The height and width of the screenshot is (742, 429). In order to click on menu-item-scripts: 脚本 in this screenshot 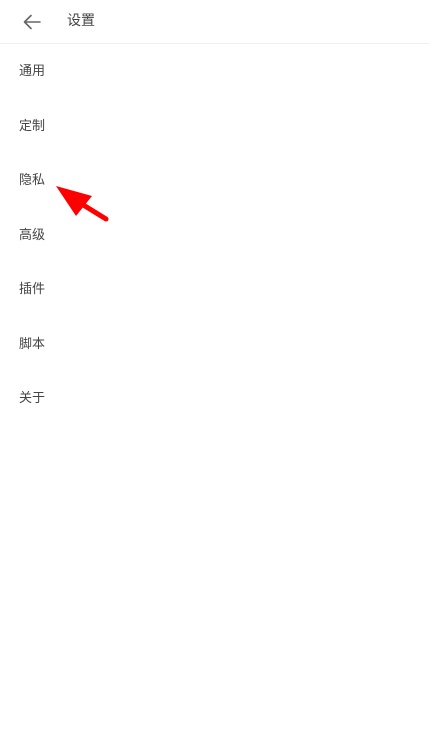, I will do `click(214, 345)`.